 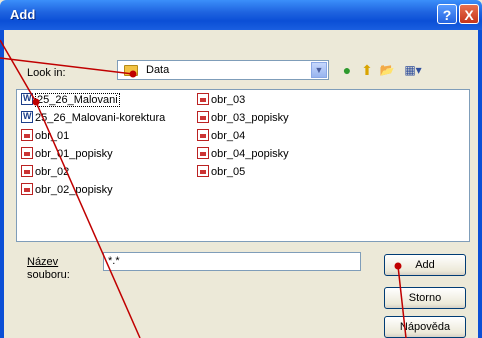 I want to click on list-item: obr_03_popisky, so click(x=243, y=119).